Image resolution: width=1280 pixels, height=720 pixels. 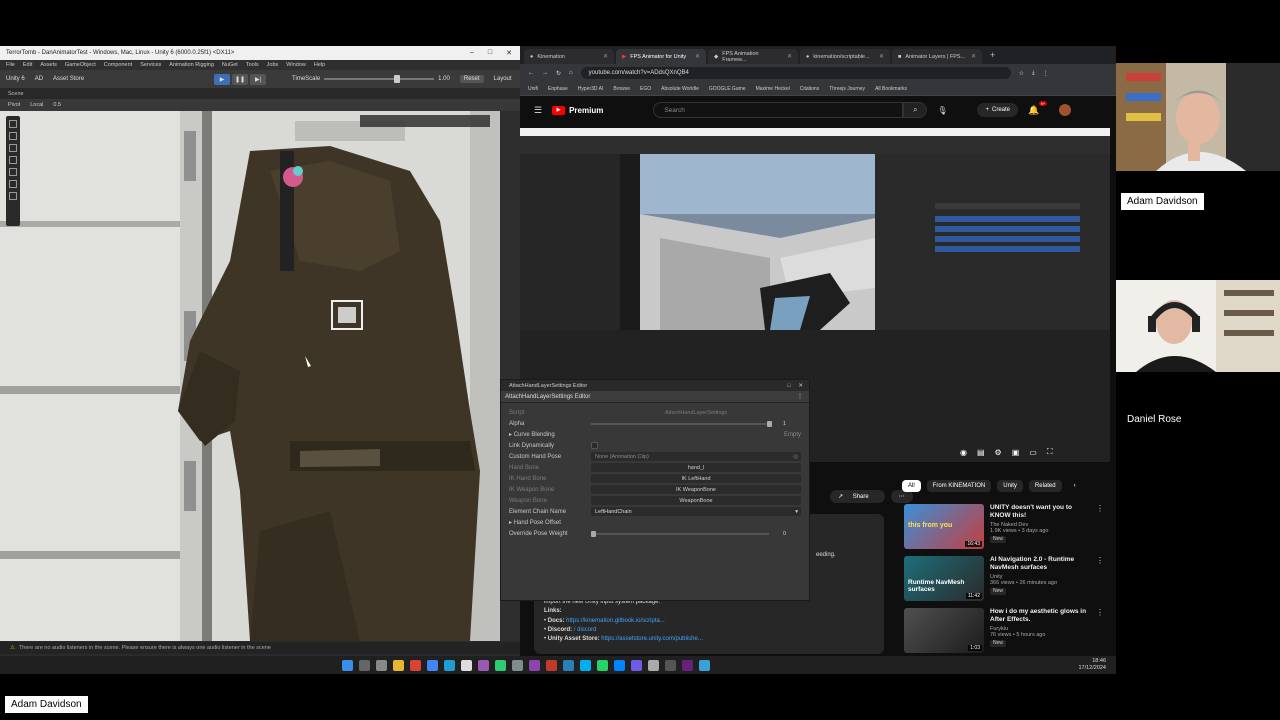 What do you see at coordinates (68, 79) in the screenshot?
I see `asset-store-button: Asset Store` at bounding box center [68, 79].